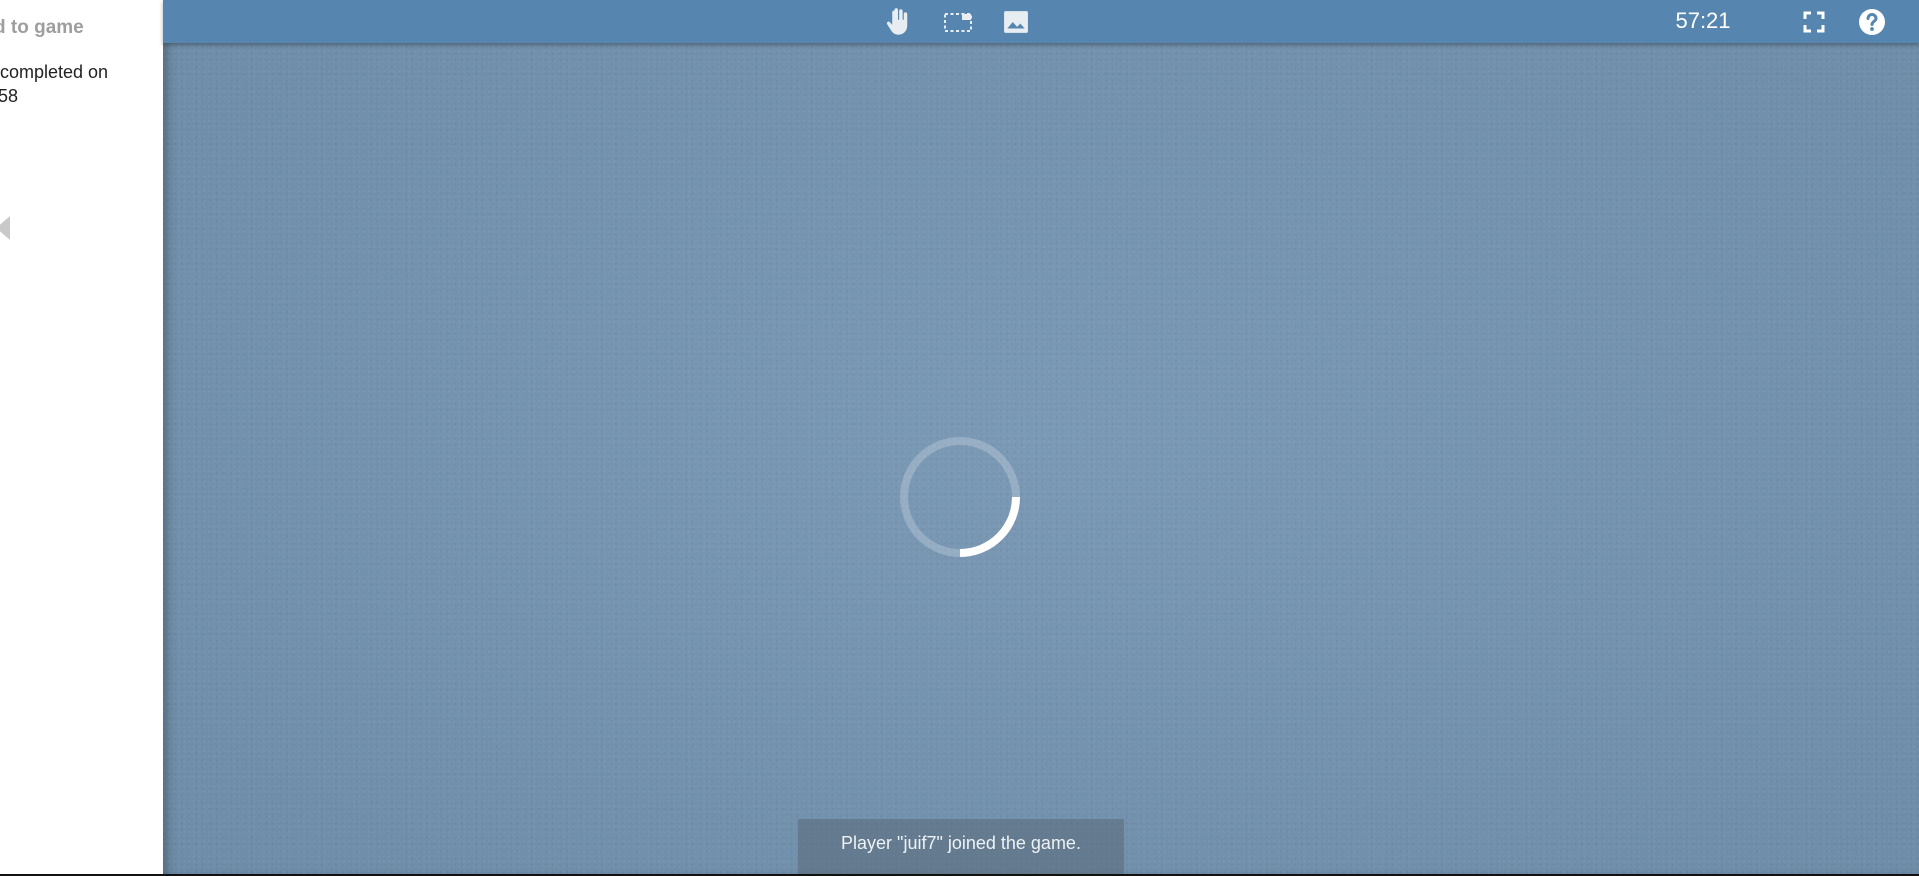 This screenshot has height=876, width=1919. I want to click on sidebar-panel: d to game completed on 58, so click(81, 437).